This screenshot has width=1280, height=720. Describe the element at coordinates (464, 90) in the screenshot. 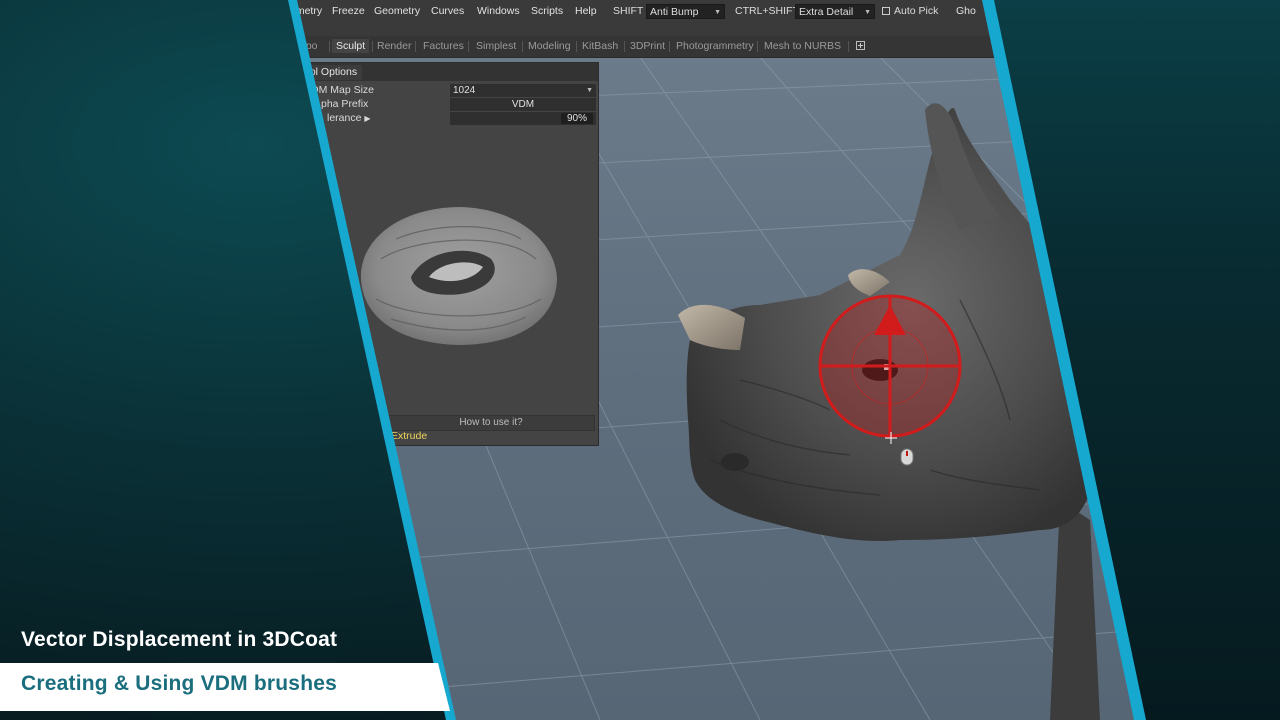

I see `vdm-map-size-value: 1024` at that location.